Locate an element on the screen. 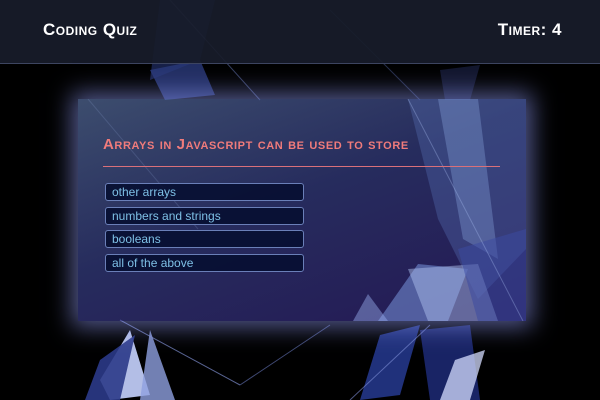  timer-display: Timer: 4 is located at coordinates (529, 29).